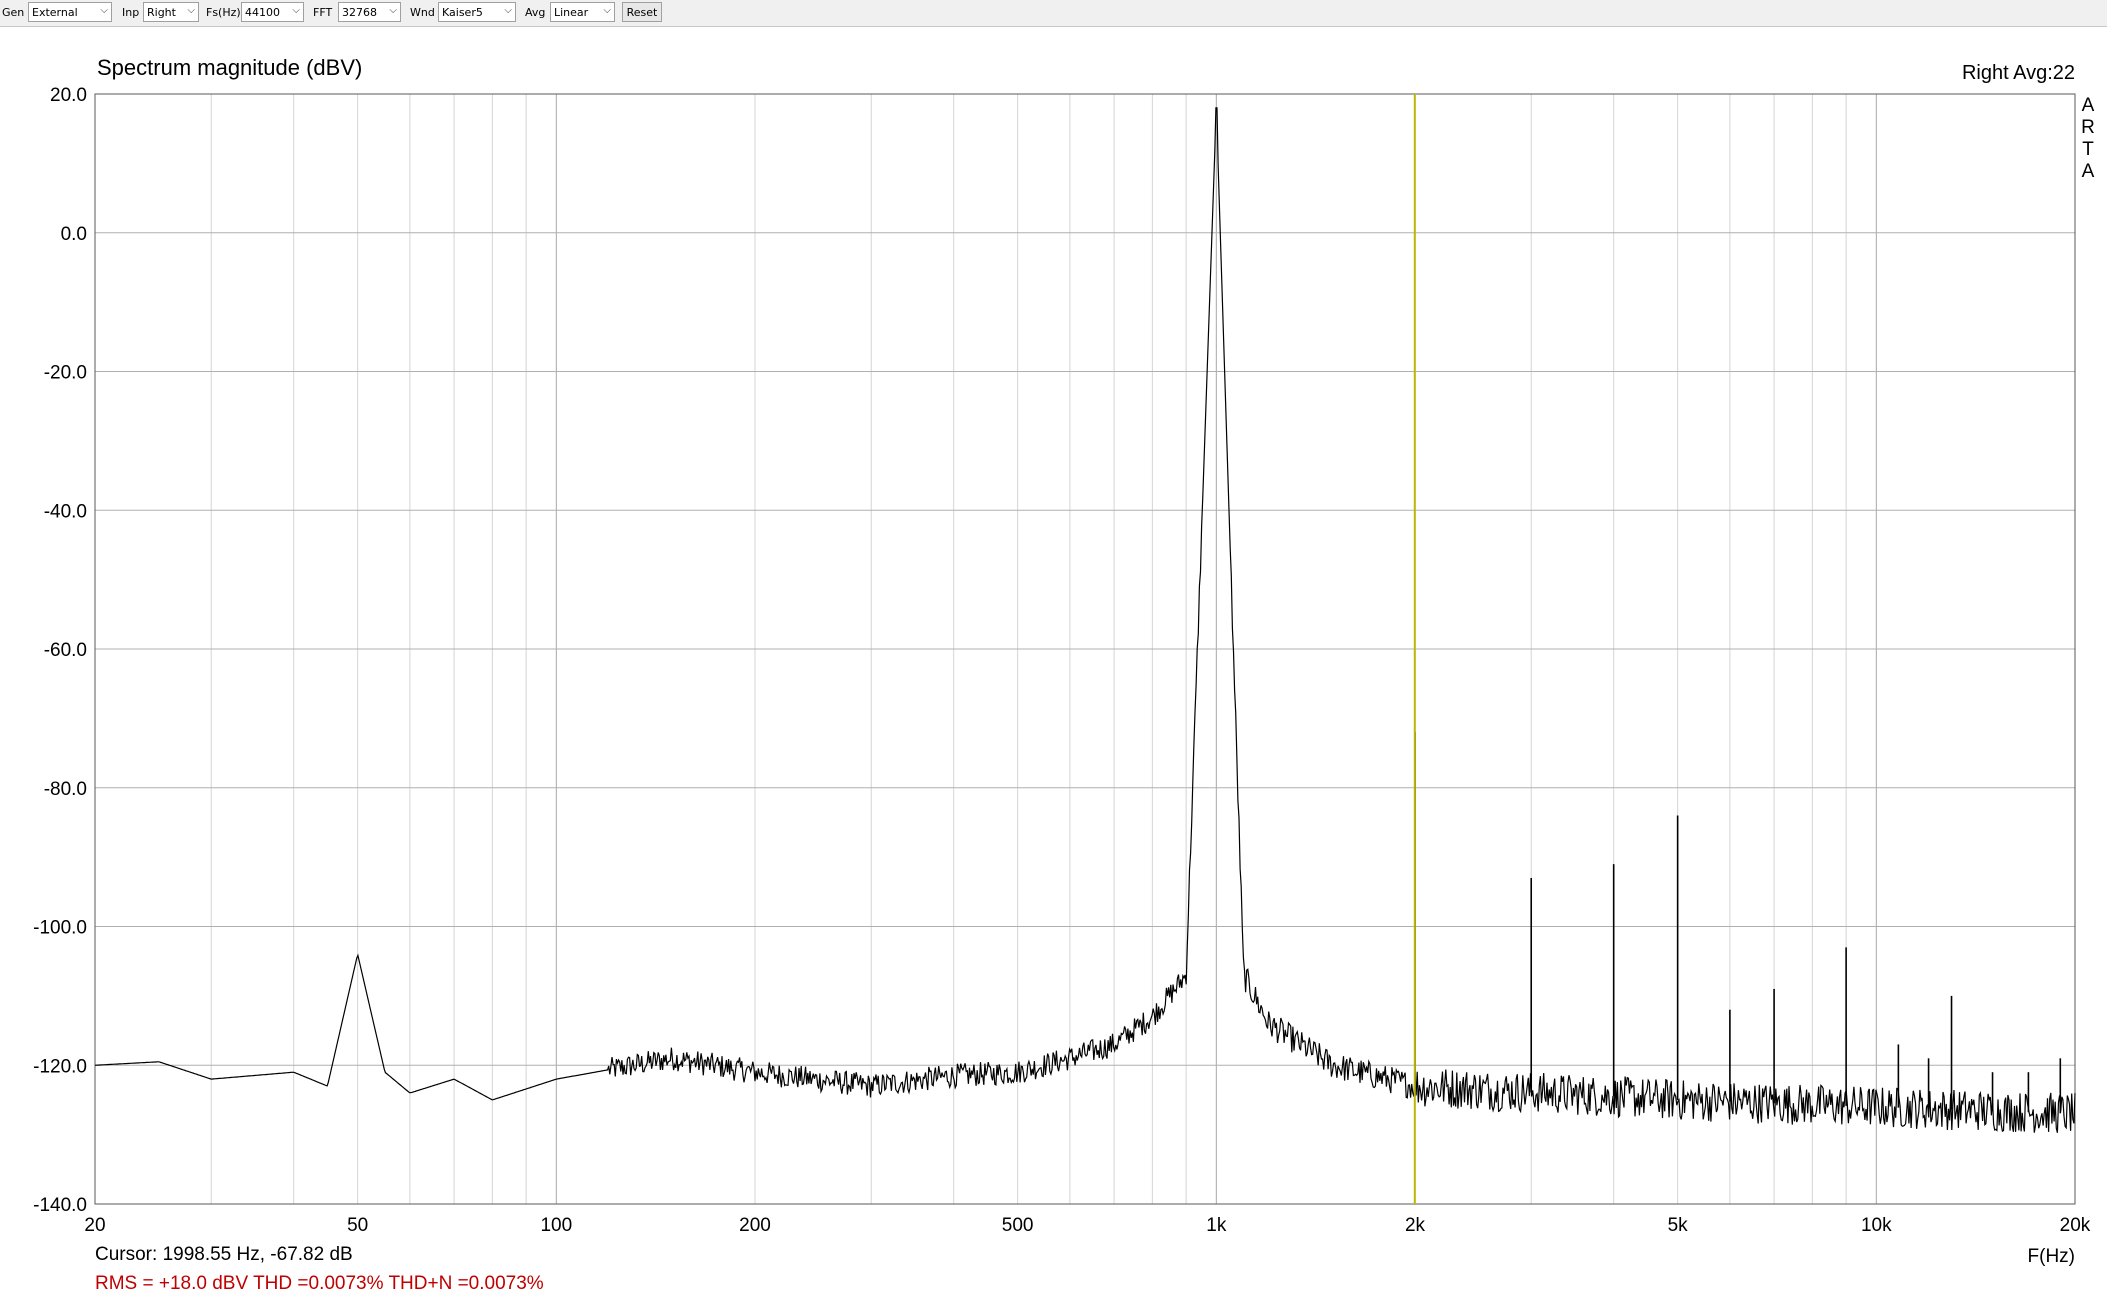 Image resolution: width=2107 pixels, height=1297 pixels. I want to click on arta-watermark: ARTA, so click(2088, 138).